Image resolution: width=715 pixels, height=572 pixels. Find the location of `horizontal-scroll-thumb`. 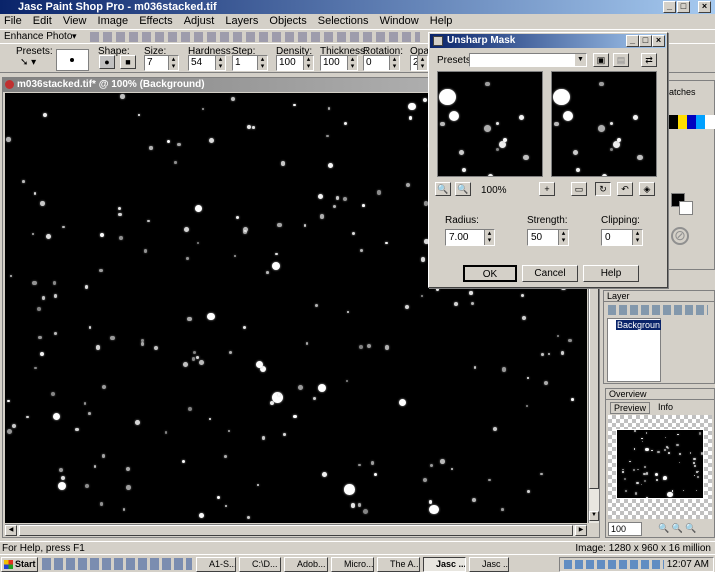

horizontal-scroll-thumb is located at coordinates (296, 530).